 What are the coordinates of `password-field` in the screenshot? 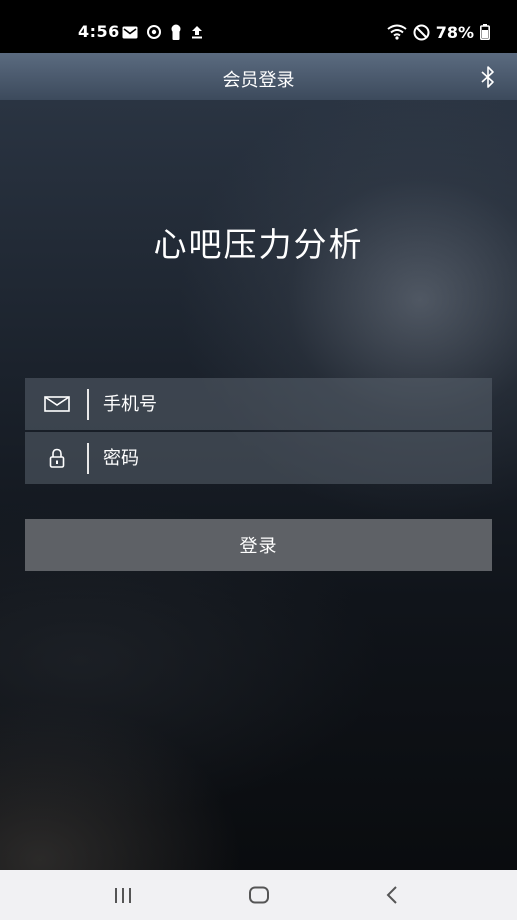 It's located at (258, 458).